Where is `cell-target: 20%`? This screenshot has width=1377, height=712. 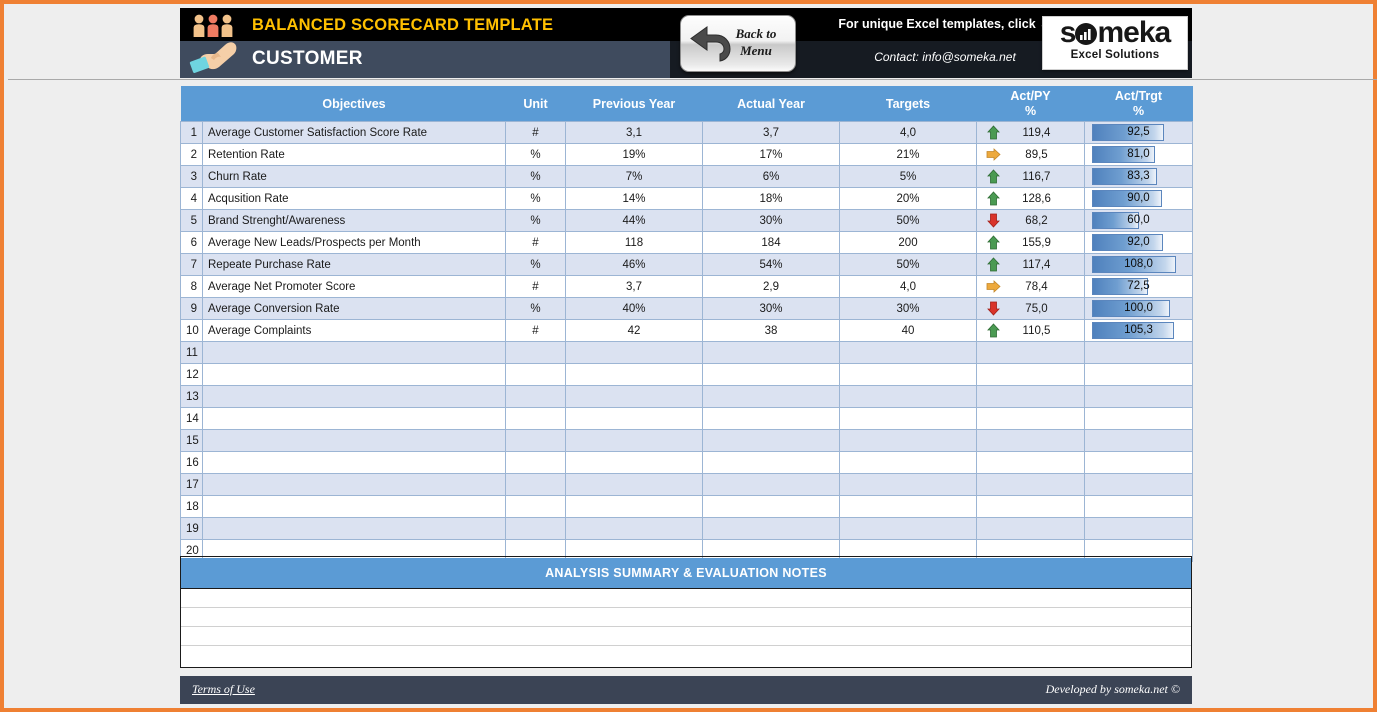 cell-target: 20% is located at coordinates (908, 198).